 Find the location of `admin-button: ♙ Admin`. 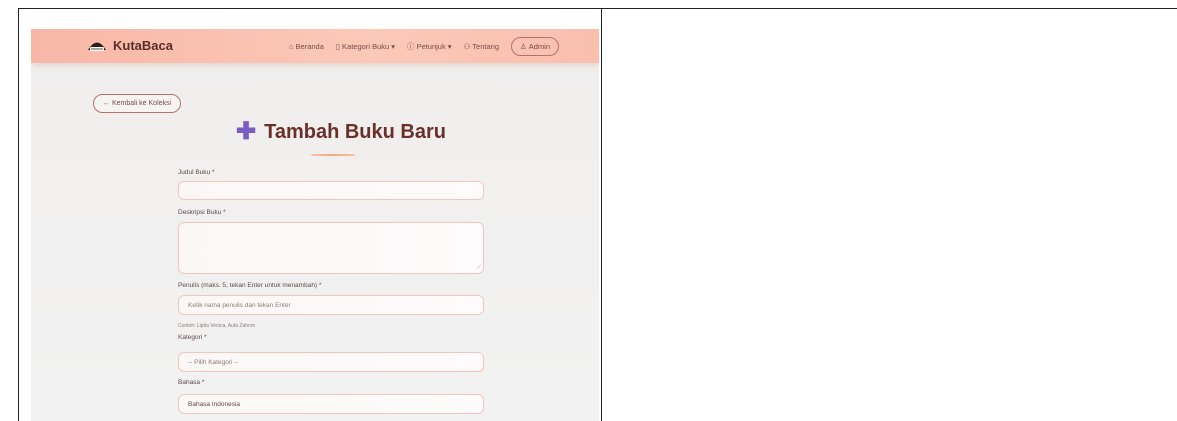

admin-button: ♙ Admin is located at coordinates (535, 46).